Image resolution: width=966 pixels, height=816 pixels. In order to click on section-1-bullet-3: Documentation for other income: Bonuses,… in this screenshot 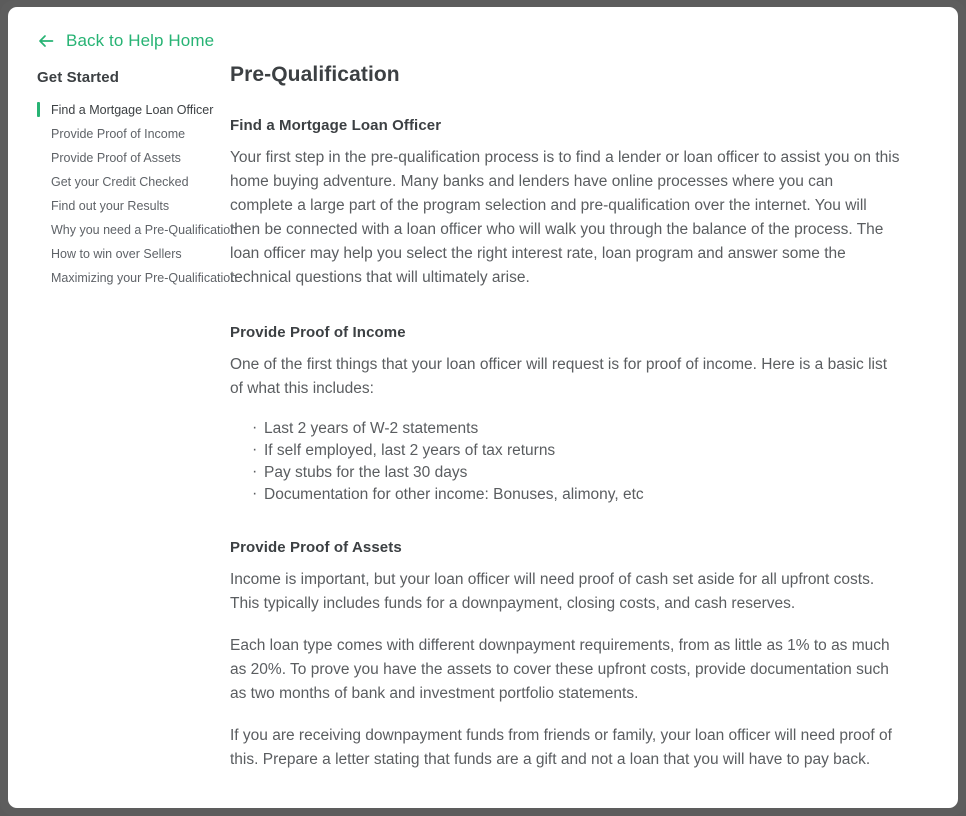, I will do `click(576, 494)`.